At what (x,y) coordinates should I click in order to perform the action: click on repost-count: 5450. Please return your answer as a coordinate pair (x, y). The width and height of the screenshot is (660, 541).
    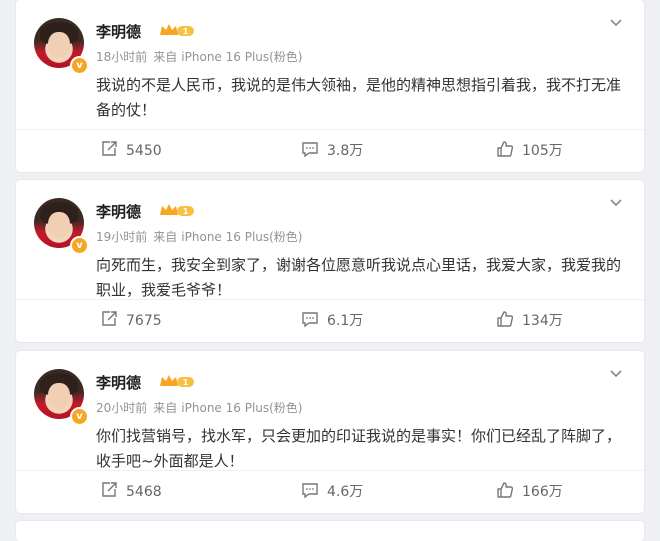
    Looking at the image, I should click on (144, 151).